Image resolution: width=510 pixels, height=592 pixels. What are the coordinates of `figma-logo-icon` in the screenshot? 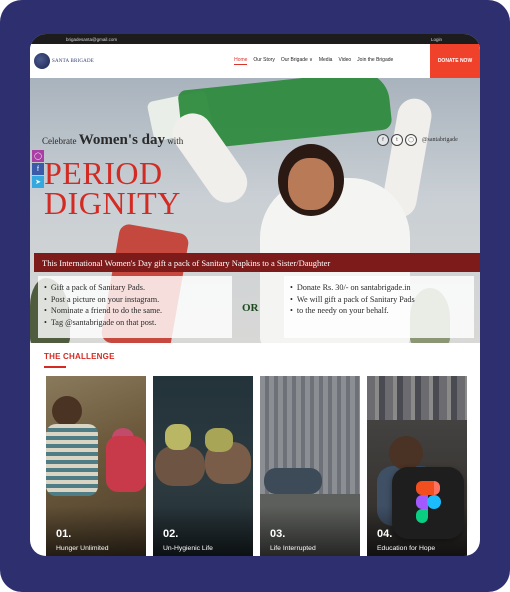 It's located at (428, 503).